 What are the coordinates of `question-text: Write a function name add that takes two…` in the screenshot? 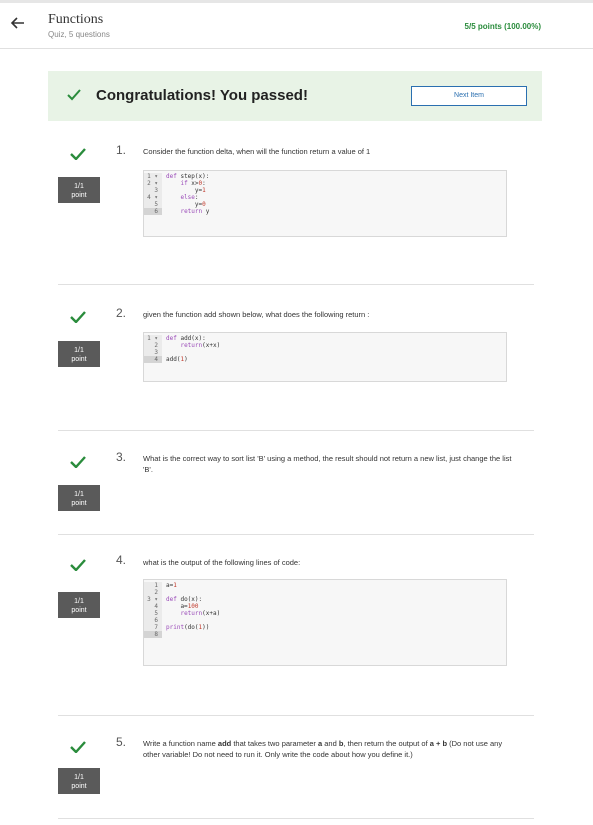 It's located at (323, 749).